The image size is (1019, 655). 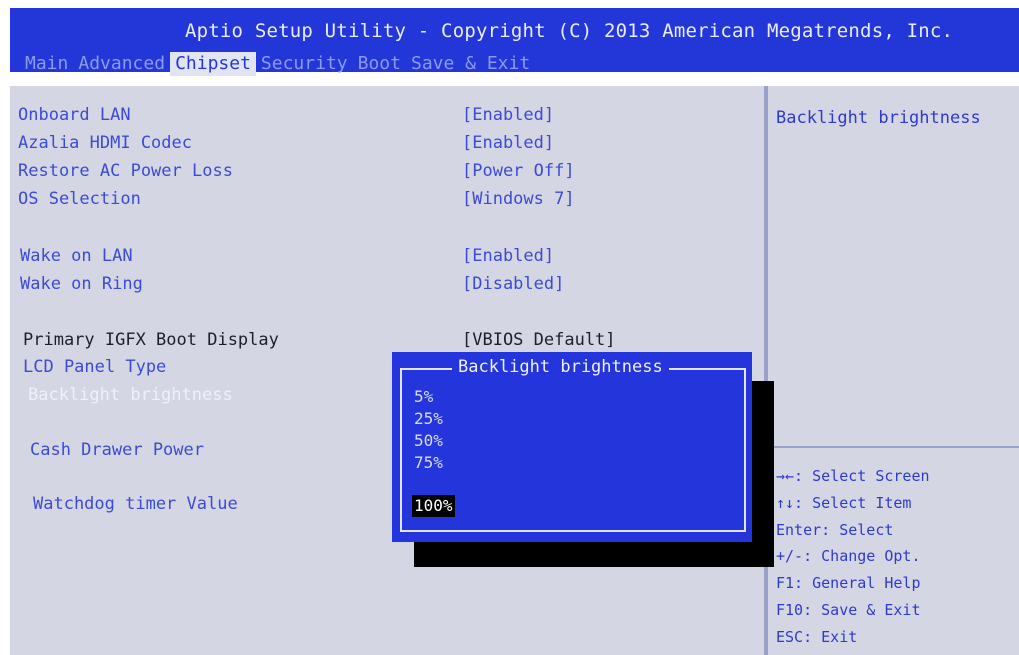 What do you see at coordinates (513, 284) in the screenshot?
I see `setting-wake-on-ring-value: [Disabled]` at bounding box center [513, 284].